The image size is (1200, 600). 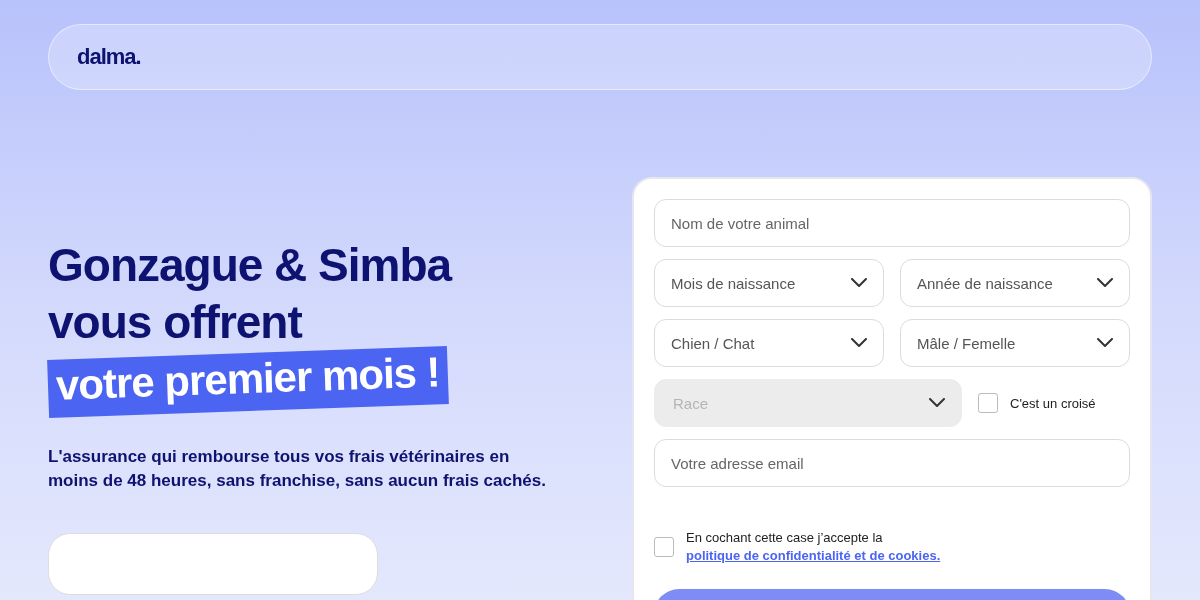 I want to click on checkbox-label: C'est un croisé, so click(x=1053, y=403).